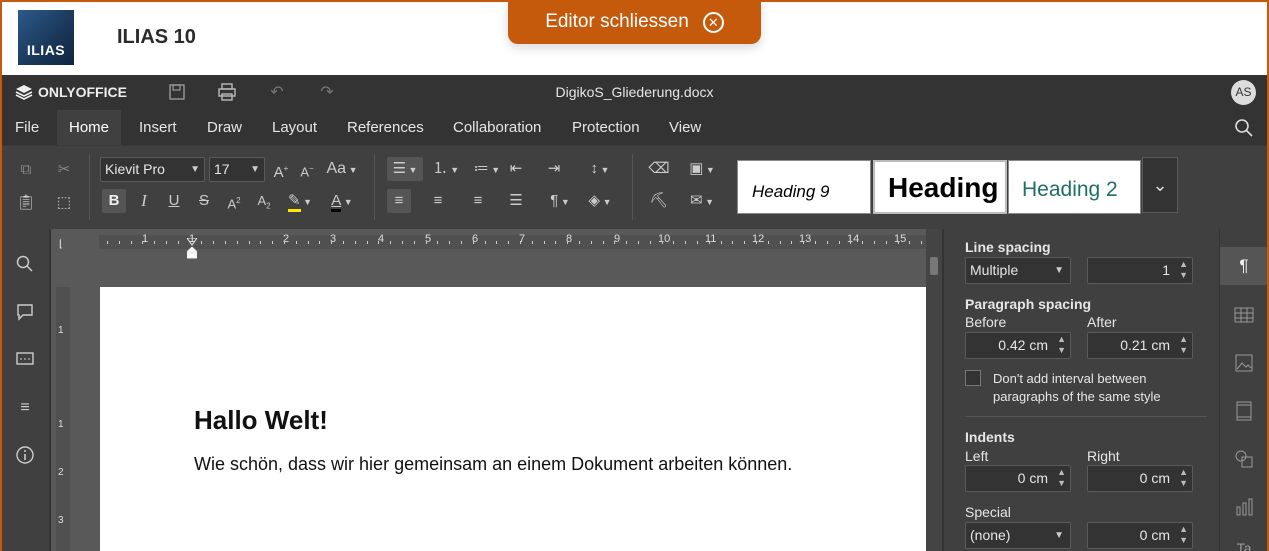 This screenshot has width=1269, height=551. I want to click on indent-left-label: Left, so click(977, 456).